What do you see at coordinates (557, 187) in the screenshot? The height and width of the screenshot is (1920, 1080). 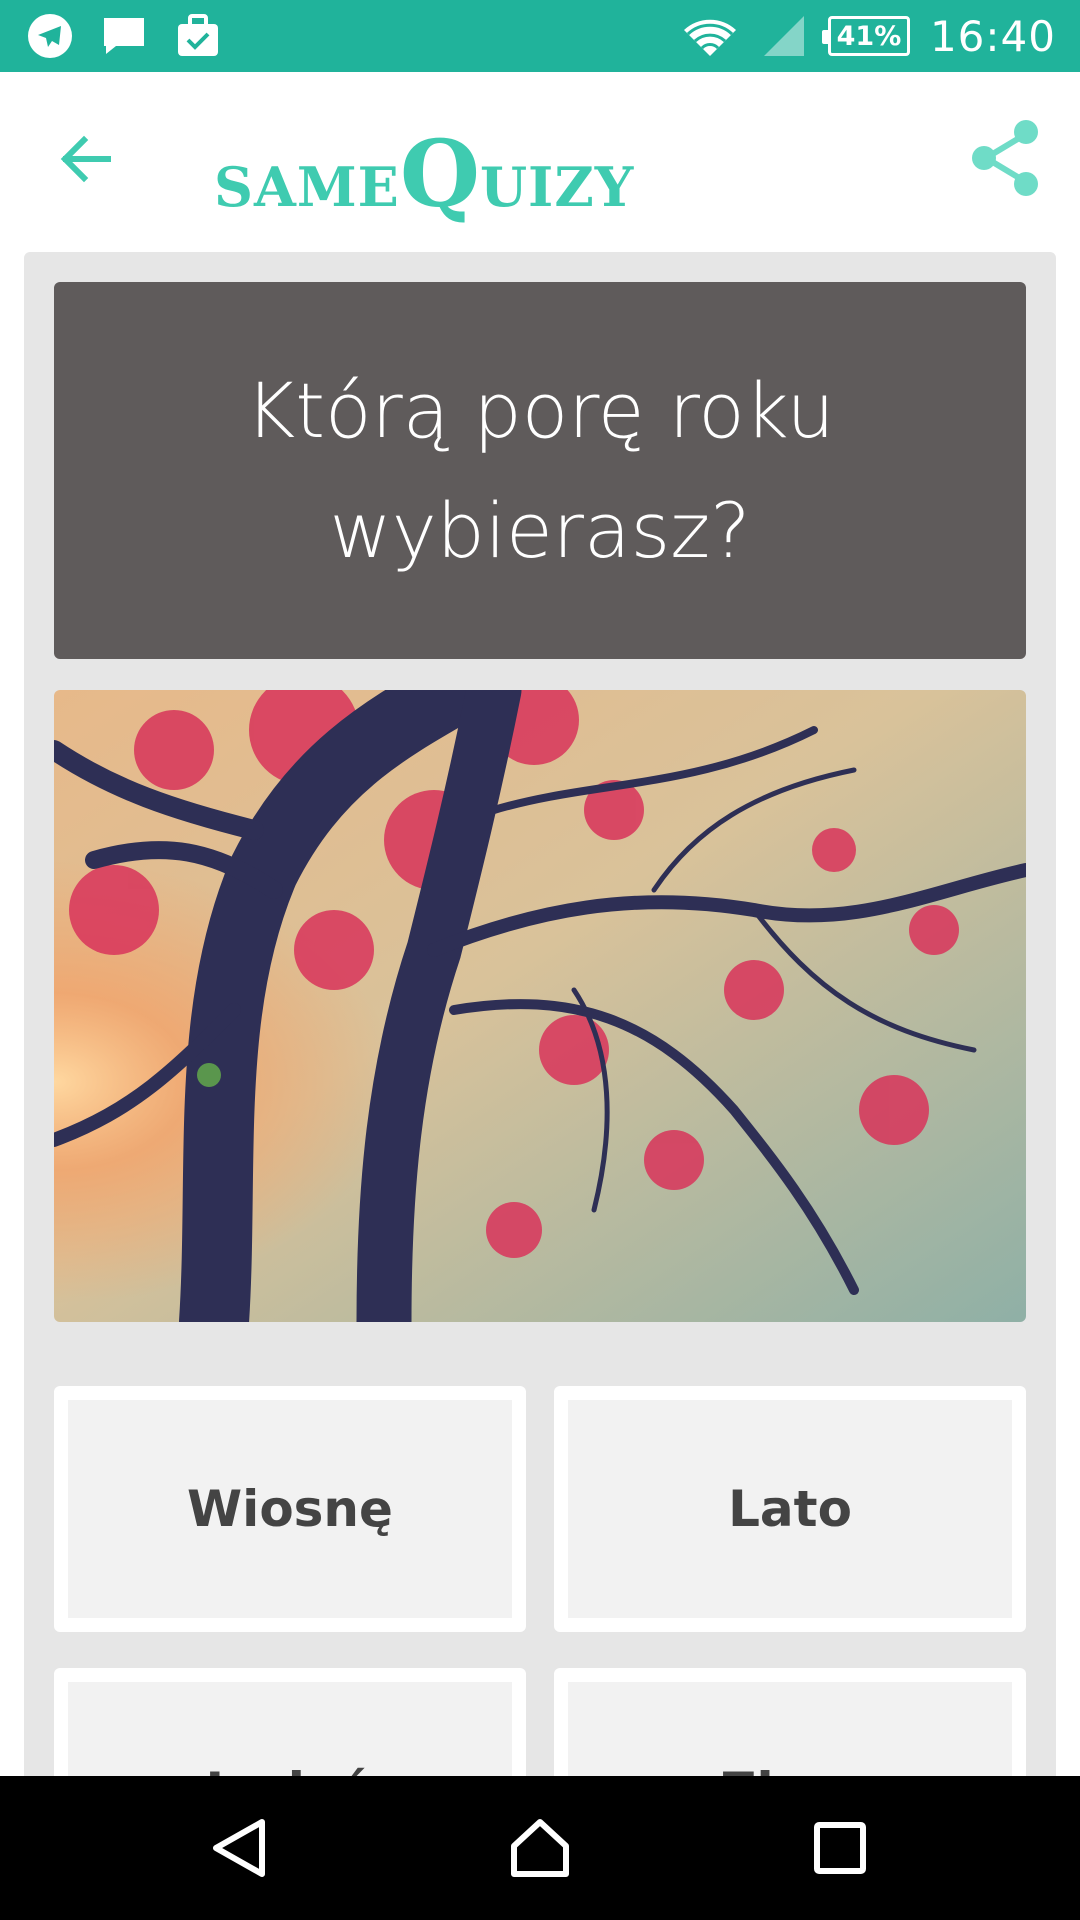 I see `logo-text-uizy: UIZY` at bounding box center [557, 187].